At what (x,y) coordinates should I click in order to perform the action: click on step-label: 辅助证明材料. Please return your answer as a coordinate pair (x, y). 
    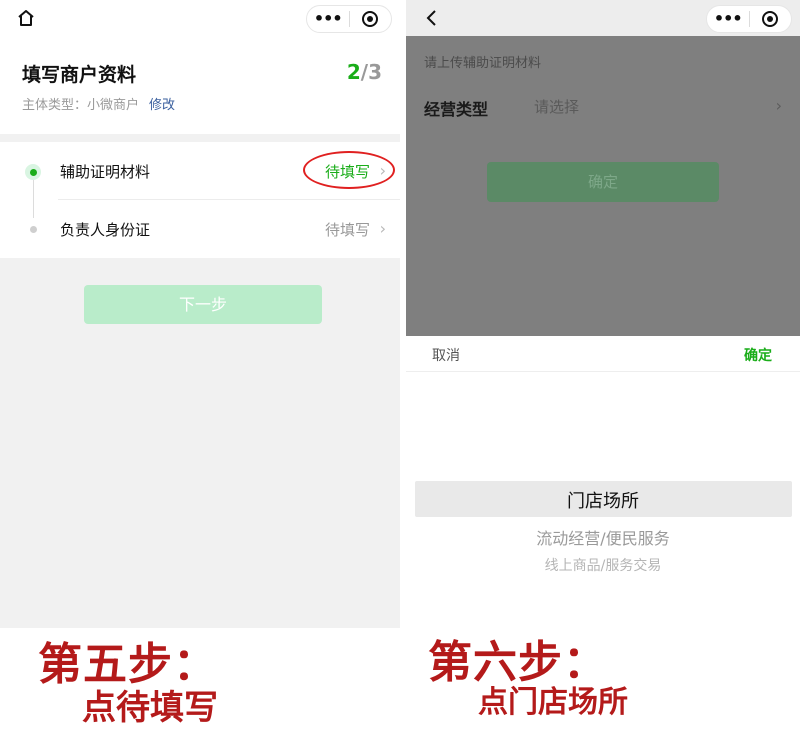
    Looking at the image, I should click on (105, 172).